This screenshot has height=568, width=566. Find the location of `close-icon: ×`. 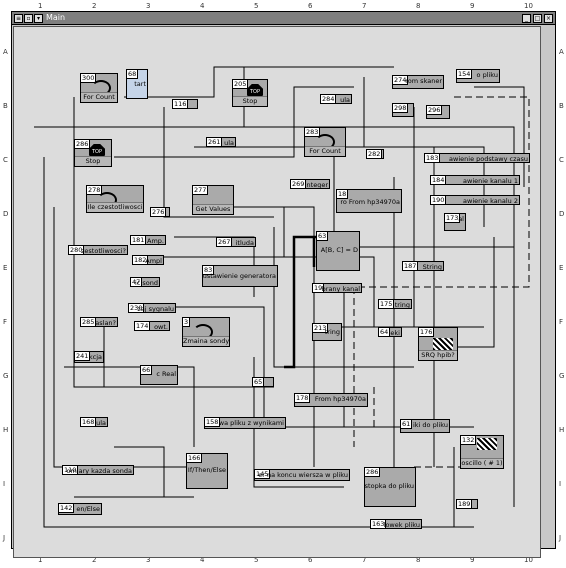

close-icon: × is located at coordinates (548, 18).